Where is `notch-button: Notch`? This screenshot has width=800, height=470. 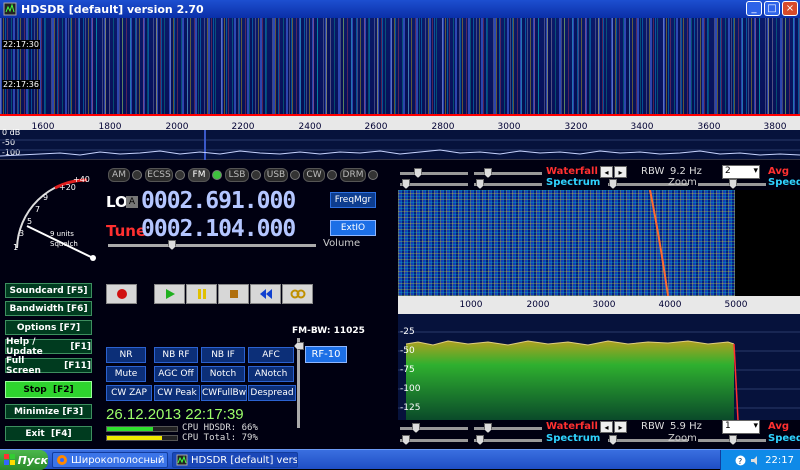 notch-button: Notch is located at coordinates (223, 374).